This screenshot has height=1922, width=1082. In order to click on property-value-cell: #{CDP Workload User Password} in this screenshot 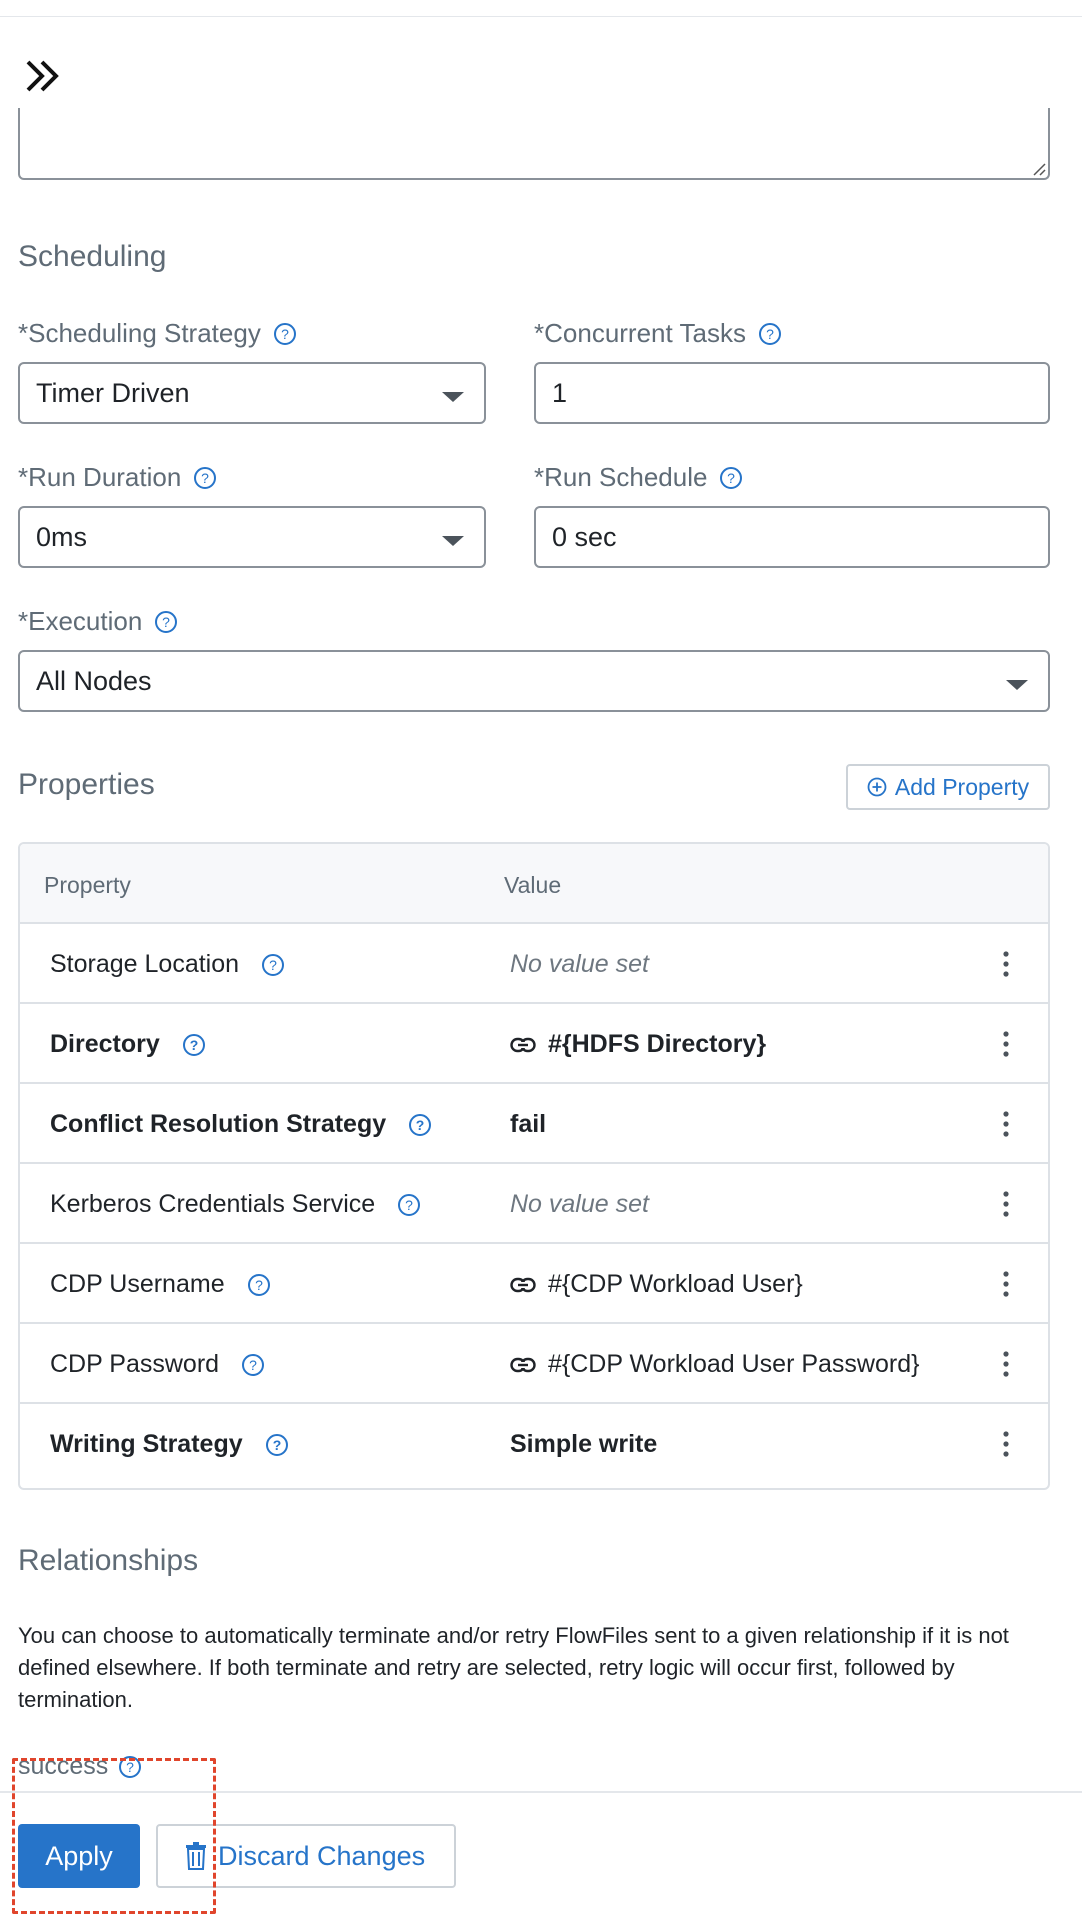, I will do `click(714, 1364)`.